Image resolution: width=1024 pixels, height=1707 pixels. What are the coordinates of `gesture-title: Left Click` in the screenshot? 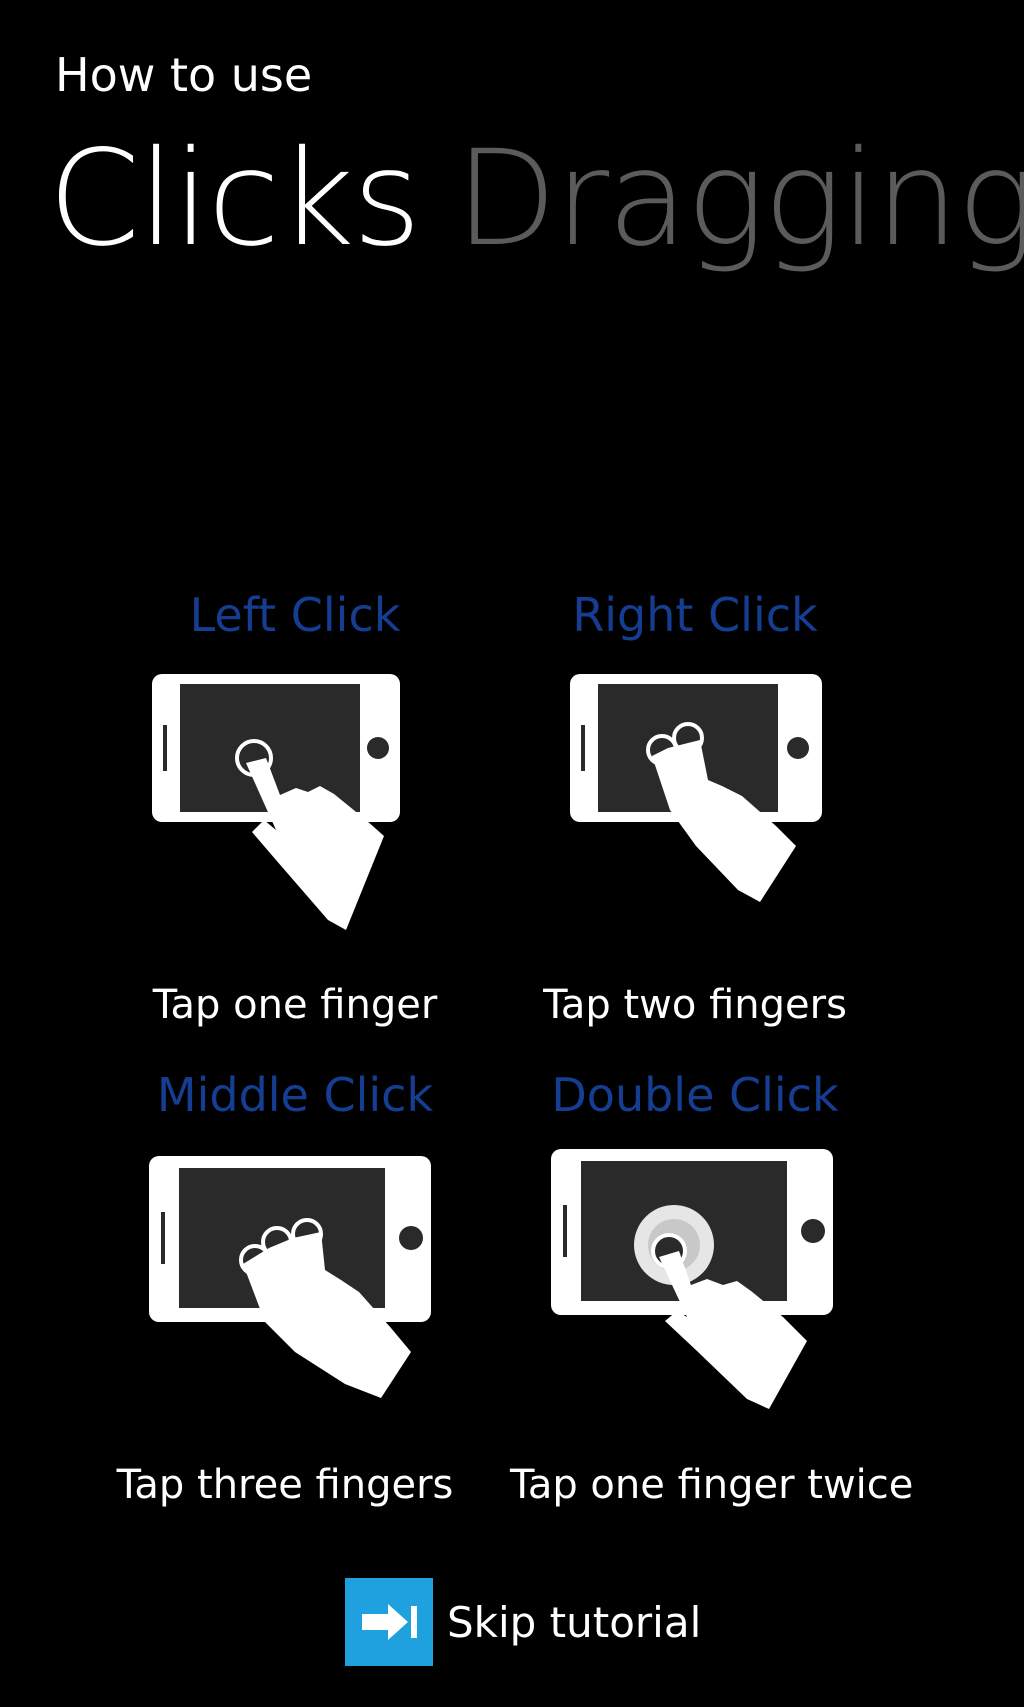 It's located at (295, 615).